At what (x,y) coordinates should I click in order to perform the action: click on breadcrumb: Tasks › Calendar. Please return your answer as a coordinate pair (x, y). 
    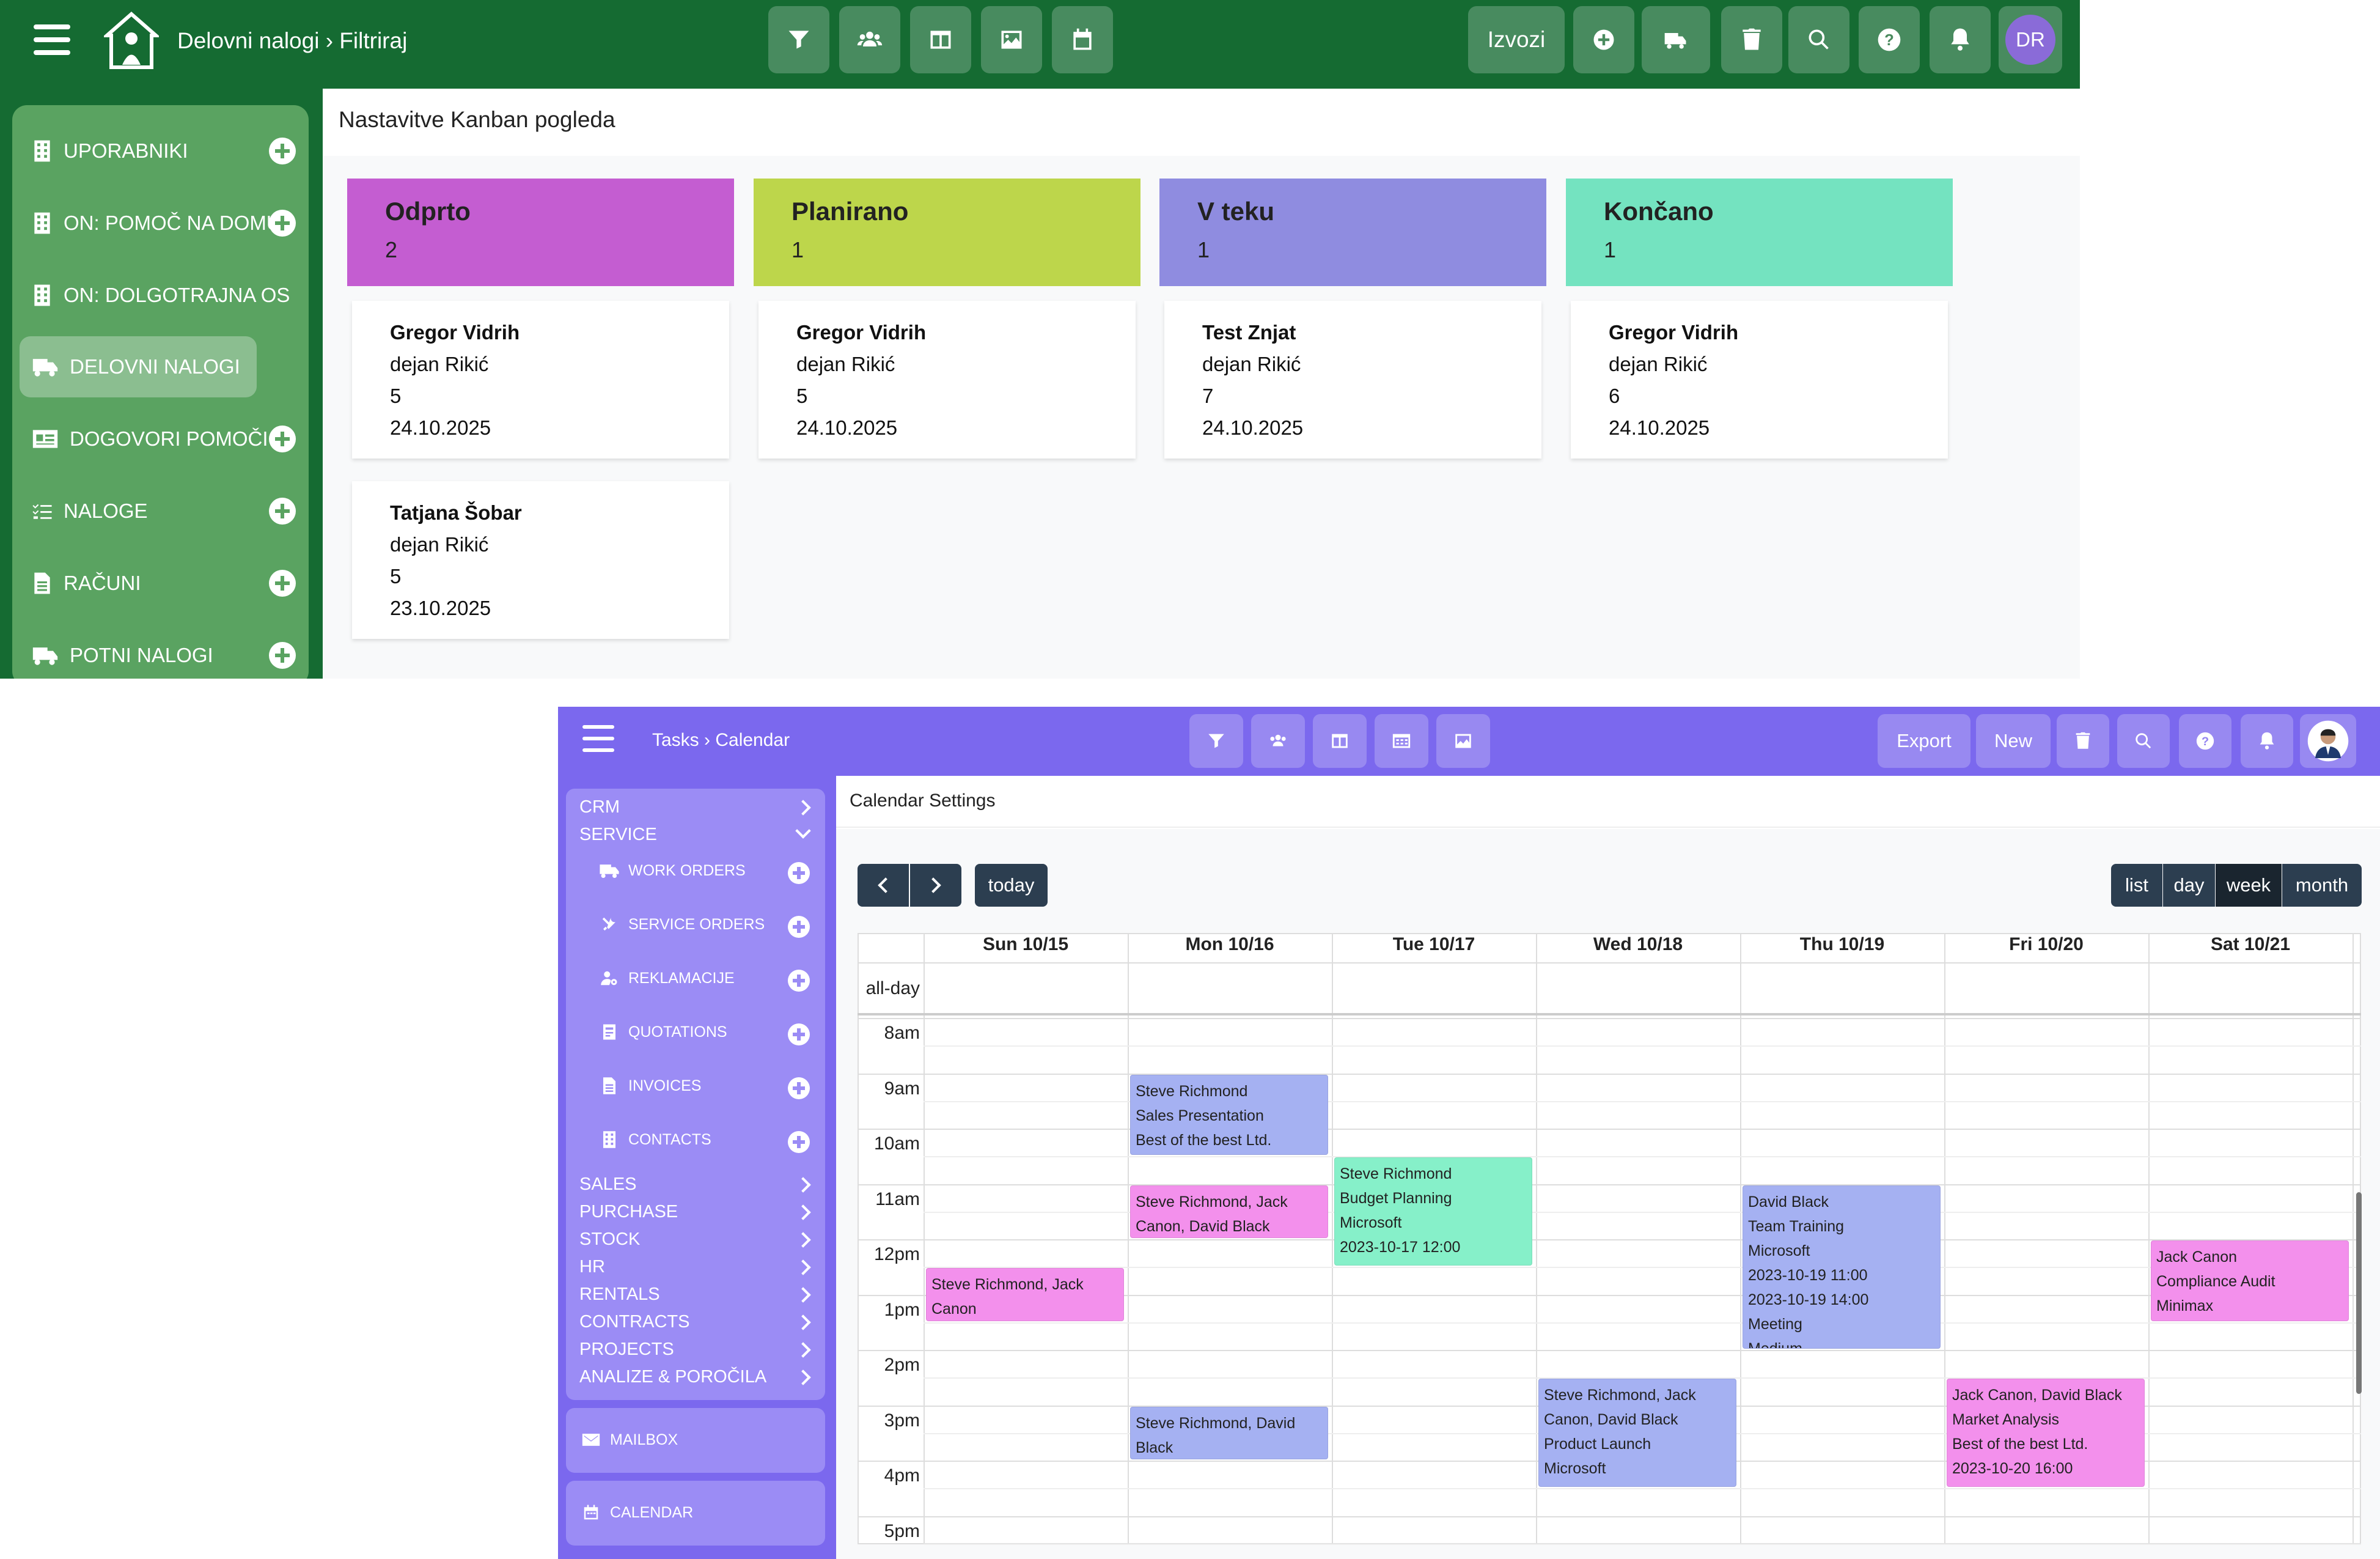
    Looking at the image, I should click on (721, 740).